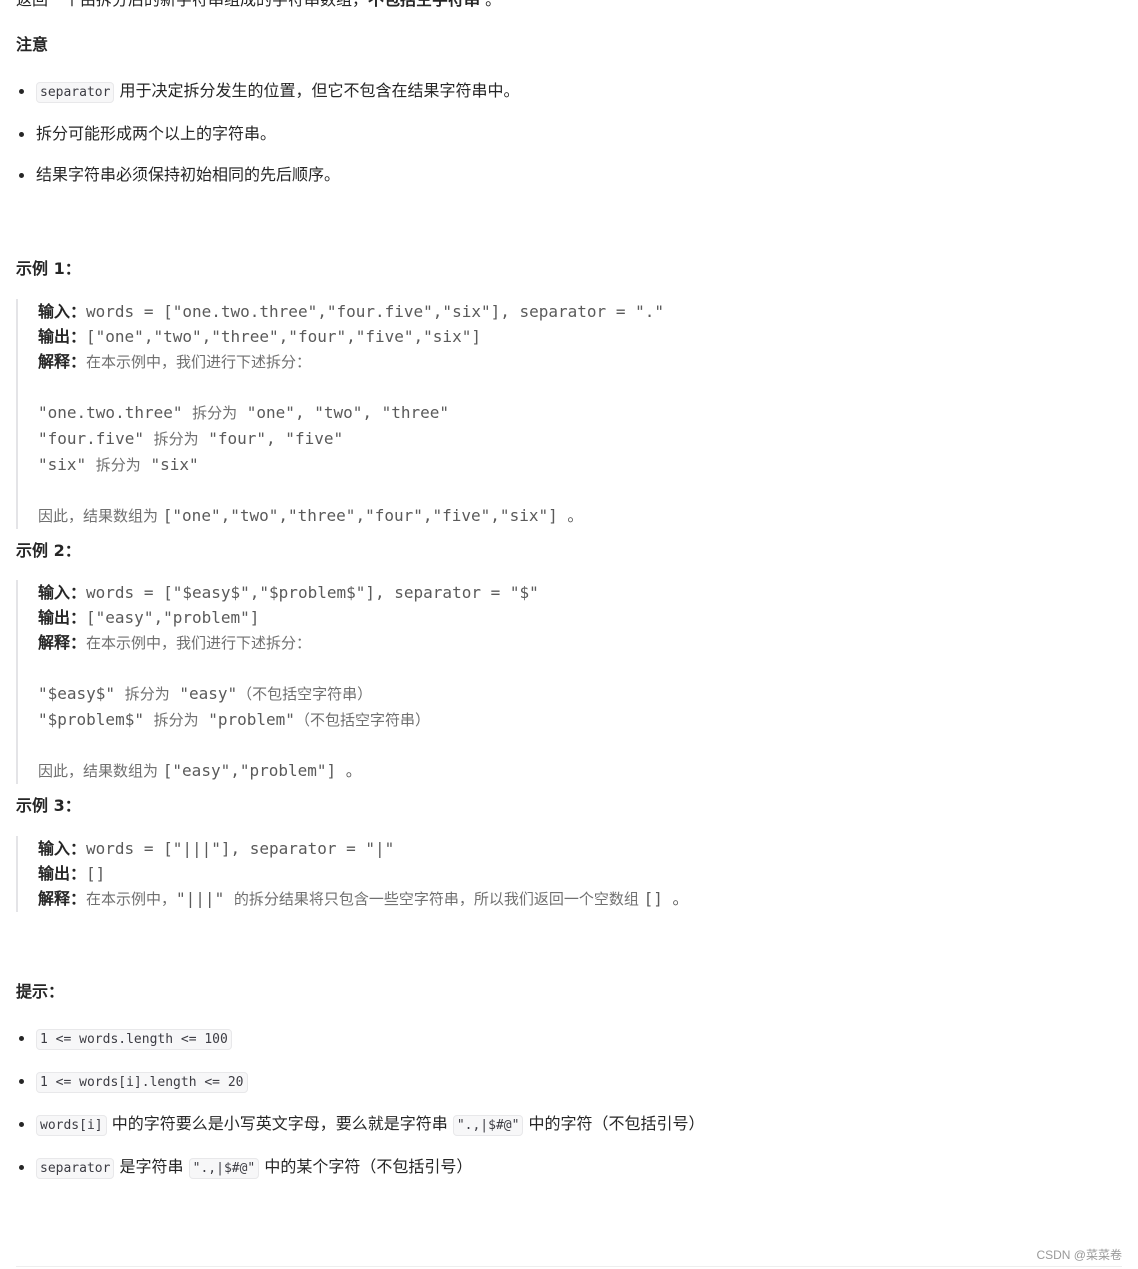 This screenshot has height=1269, width=1138. Describe the element at coordinates (343, 412) in the screenshot. I see `split-line-result: "one", "two", "three"` at that location.